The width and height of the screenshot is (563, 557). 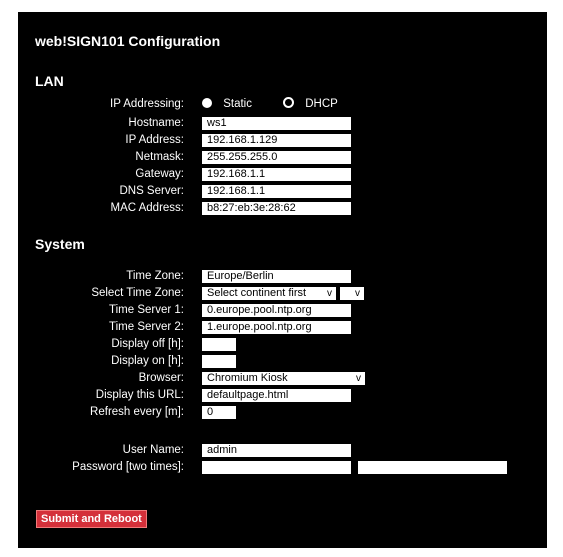 What do you see at coordinates (137, 412) in the screenshot?
I see `refresh-label: Refresh every [m]:` at bounding box center [137, 412].